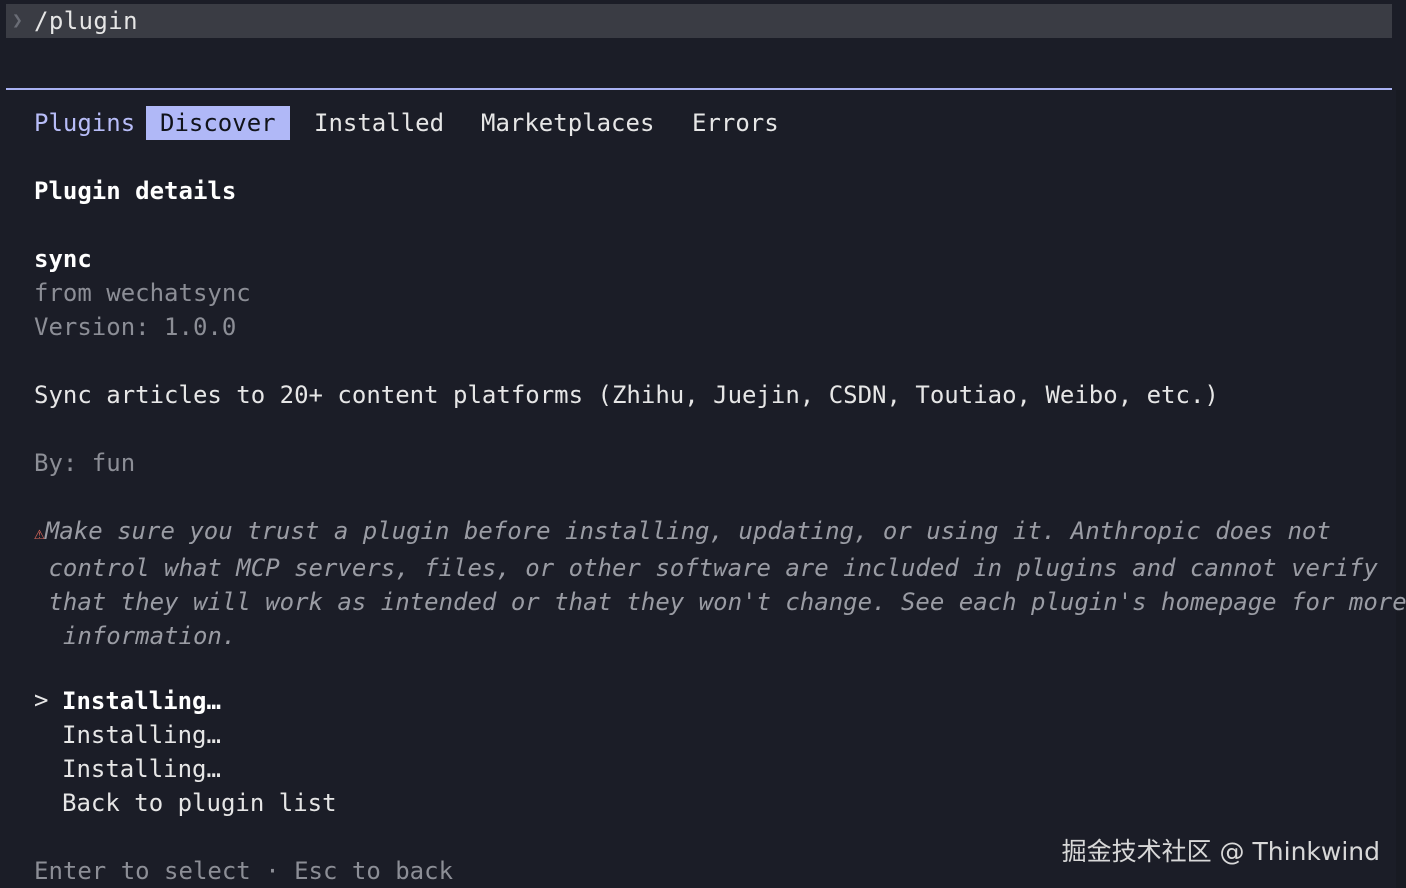 This screenshot has width=1406, height=888. I want to click on scrollbar-track, so click(1401, 489).